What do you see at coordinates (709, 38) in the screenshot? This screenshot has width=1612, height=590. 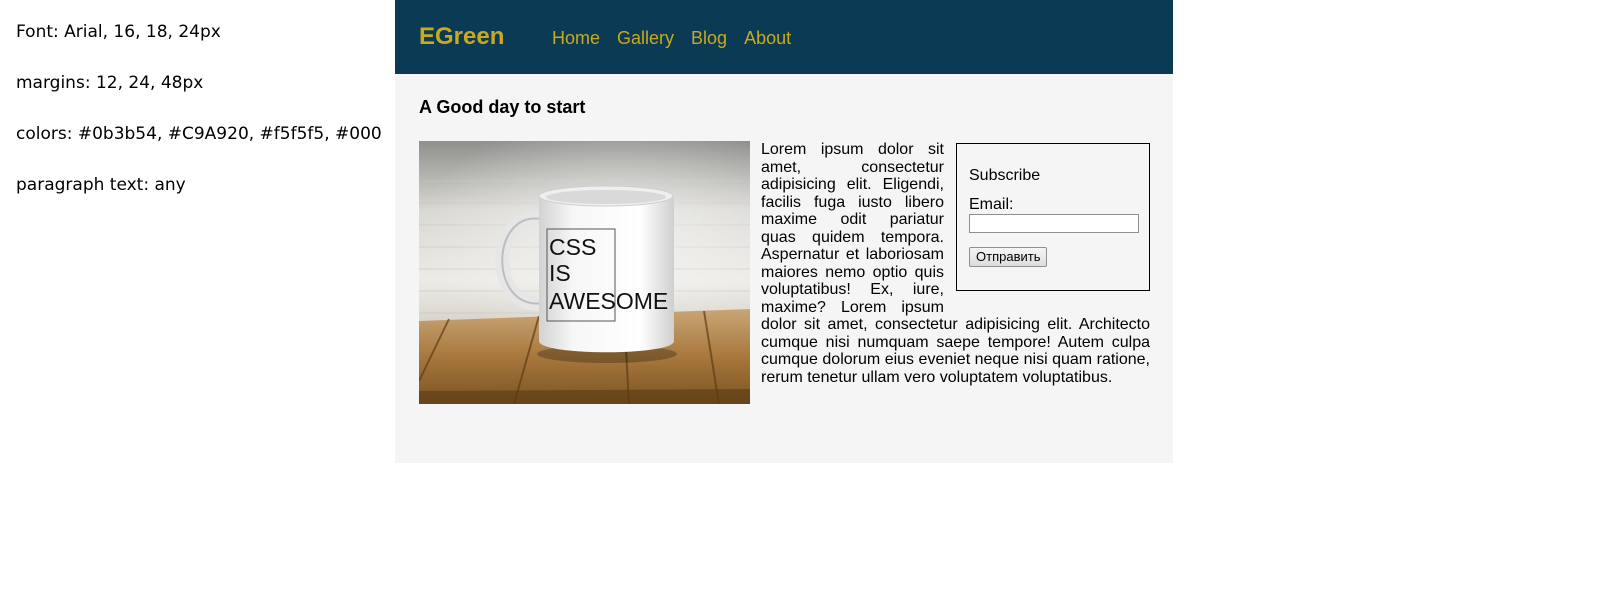 I see `nav-link-blog: Blog` at bounding box center [709, 38].